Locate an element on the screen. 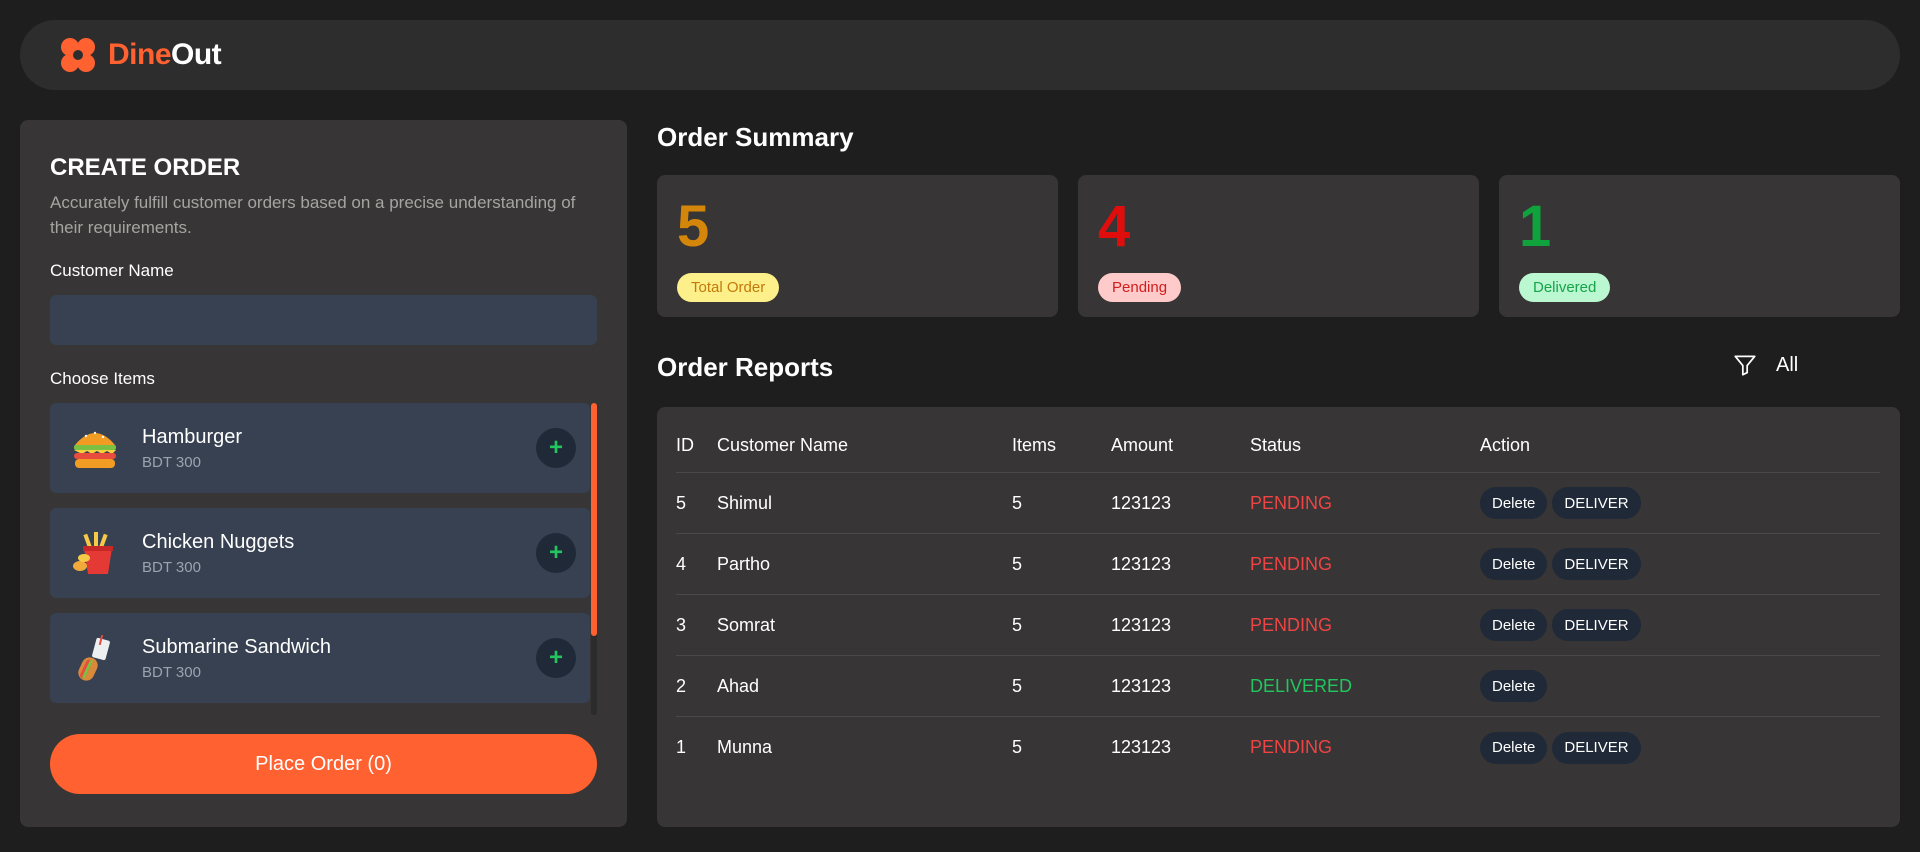 The width and height of the screenshot is (1920, 852). total-order-count: 5 is located at coordinates (693, 226).